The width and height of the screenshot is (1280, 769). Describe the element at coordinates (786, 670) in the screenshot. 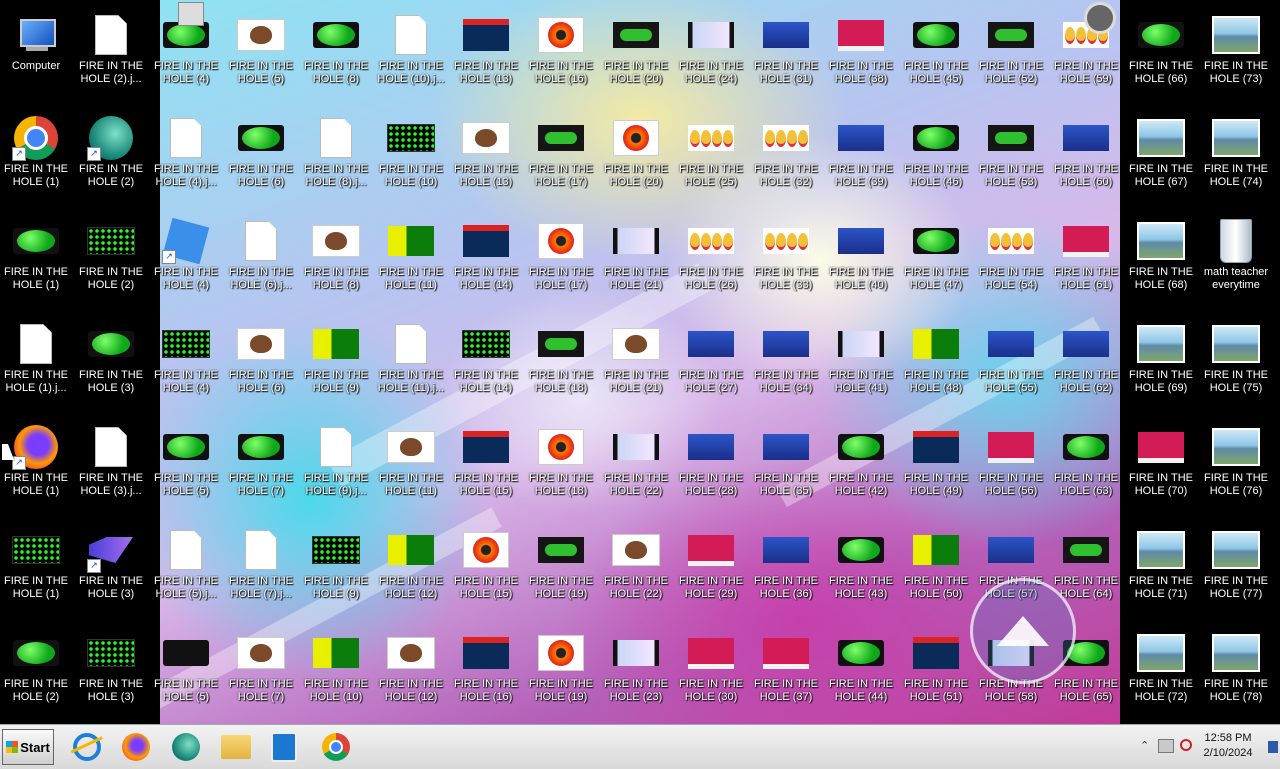

I see `desktop-icon: FIRE IN THE HOLE (37)` at that location.